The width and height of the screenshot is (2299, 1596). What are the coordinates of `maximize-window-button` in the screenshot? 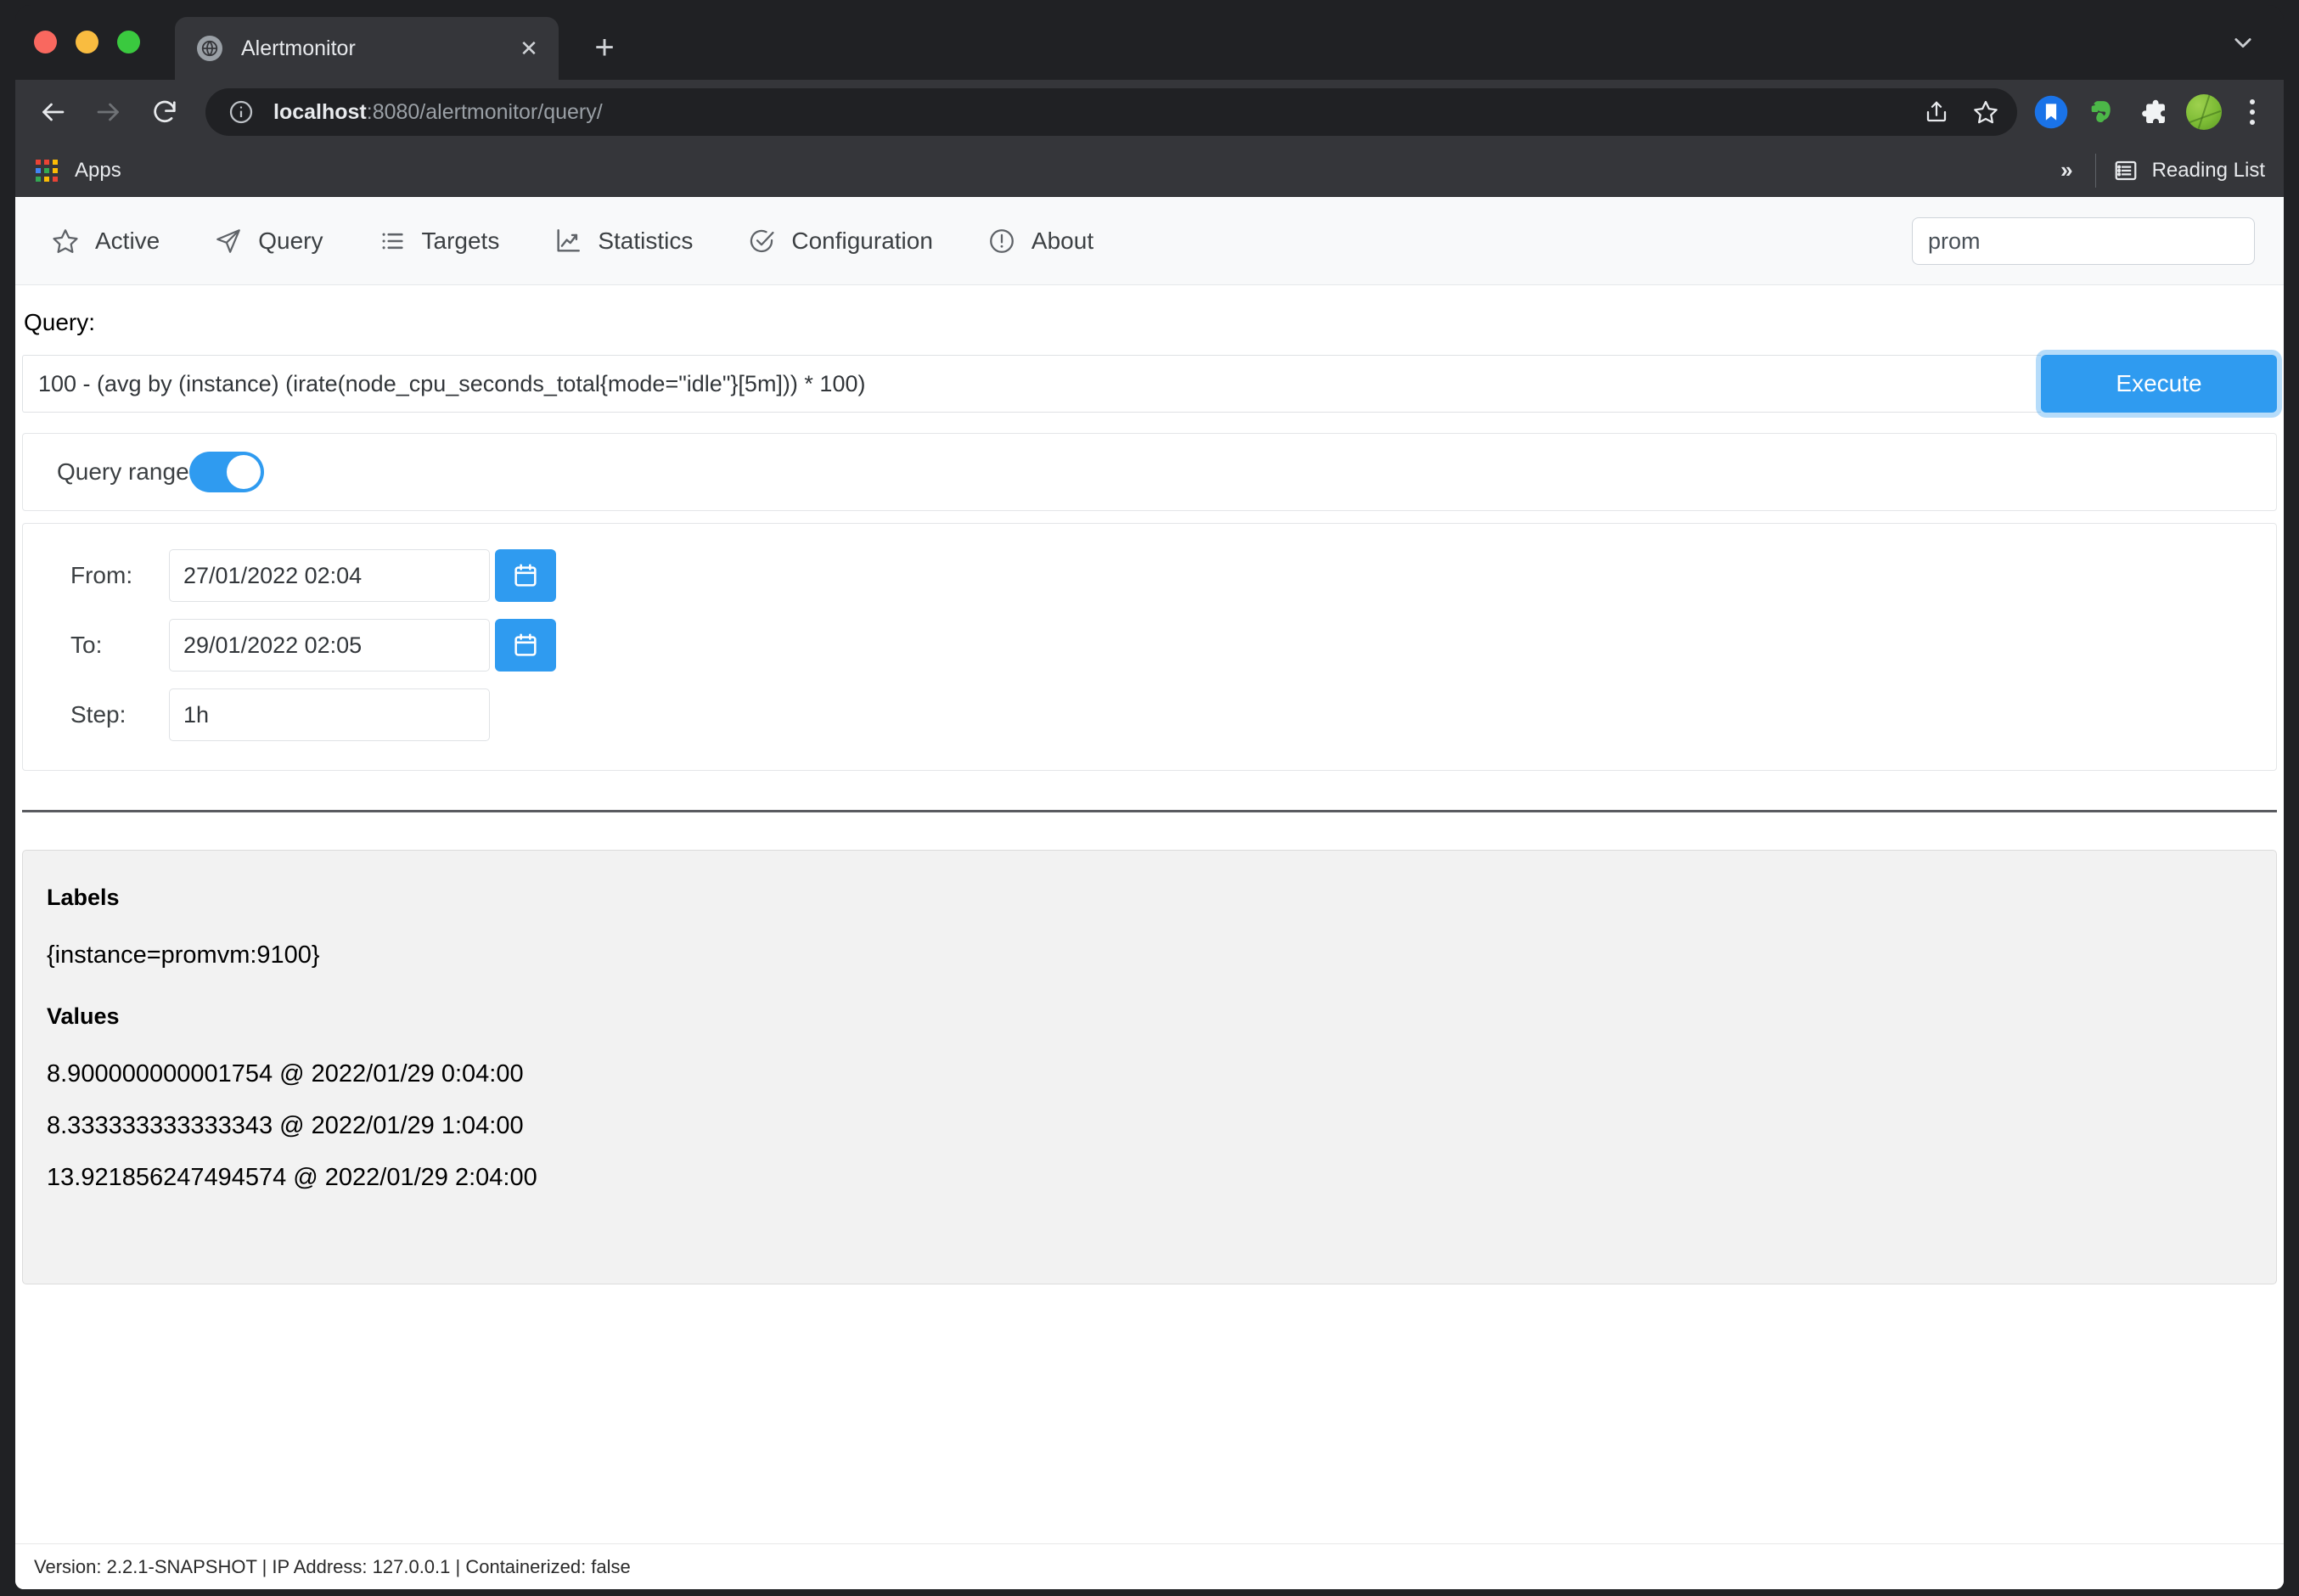 It's located at (129, 42).